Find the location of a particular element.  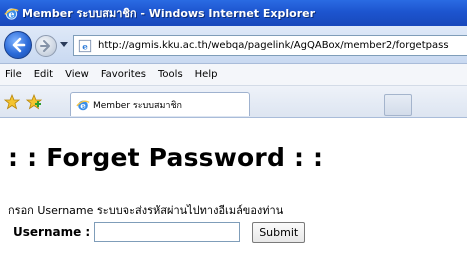

tab-label: Member ระบบสมาชิก is located at coordinates (138, 105).